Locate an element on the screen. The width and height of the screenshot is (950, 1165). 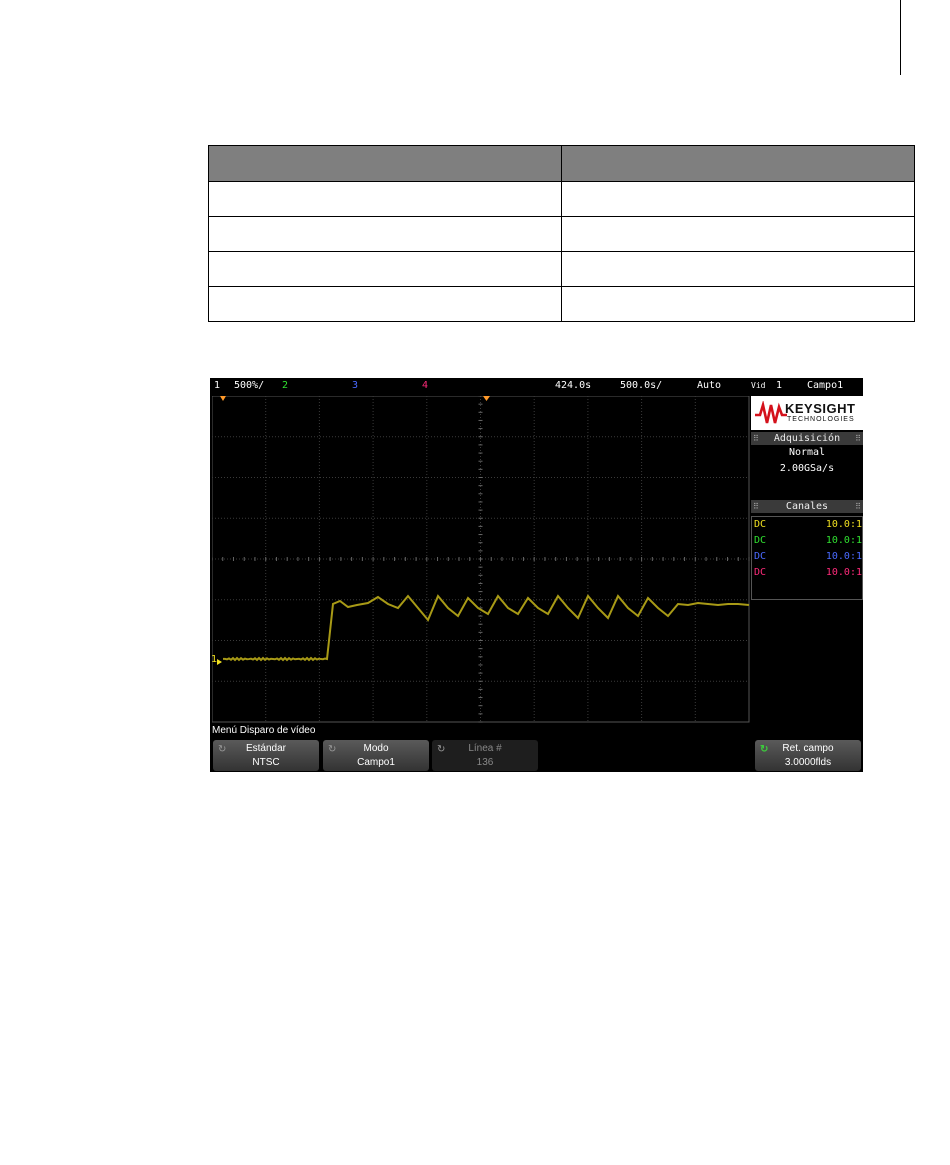
document-table is located at coordinates (561, 233).